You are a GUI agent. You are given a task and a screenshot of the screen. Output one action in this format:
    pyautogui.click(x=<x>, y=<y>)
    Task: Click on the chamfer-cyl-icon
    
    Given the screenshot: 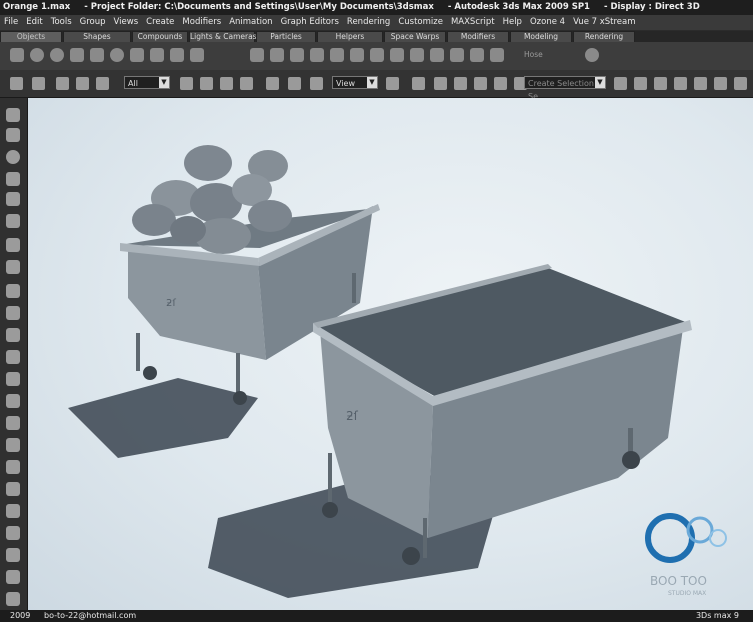 What is the action you would take?
    pyautogui.click(x=417, y=55)
    